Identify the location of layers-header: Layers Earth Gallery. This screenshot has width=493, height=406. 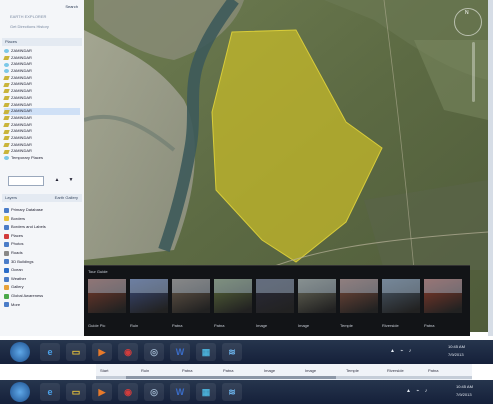
(42, 198).